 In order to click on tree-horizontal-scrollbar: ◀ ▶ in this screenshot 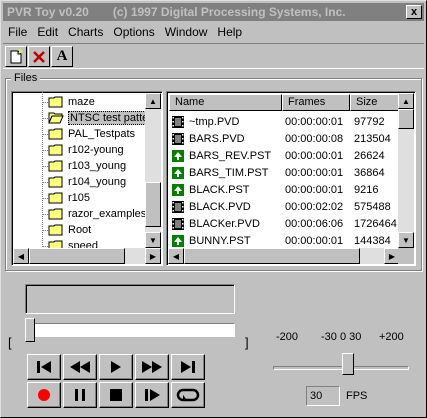, I will do `click(87, 256)`.